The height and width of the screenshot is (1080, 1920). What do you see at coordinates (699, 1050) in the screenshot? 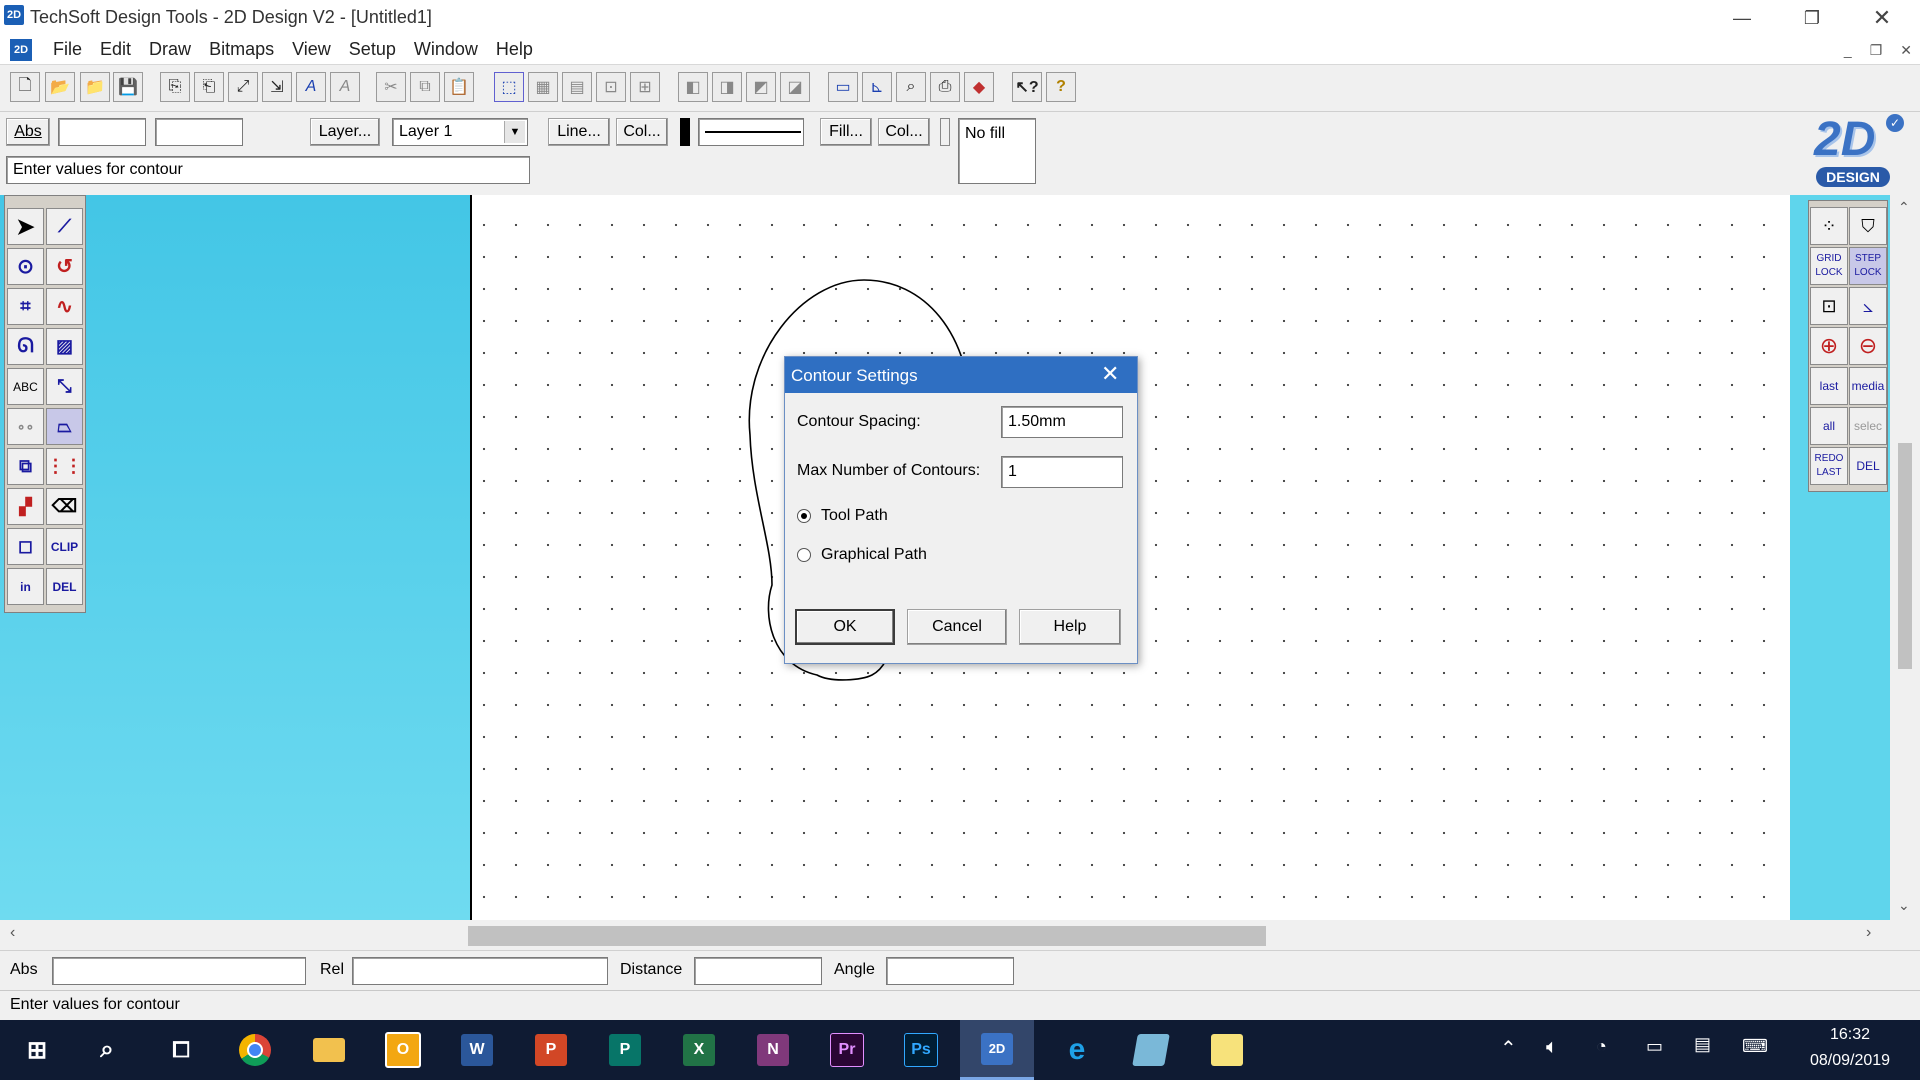
I see `excel-icon: X` at bounding box center [699, 1050].